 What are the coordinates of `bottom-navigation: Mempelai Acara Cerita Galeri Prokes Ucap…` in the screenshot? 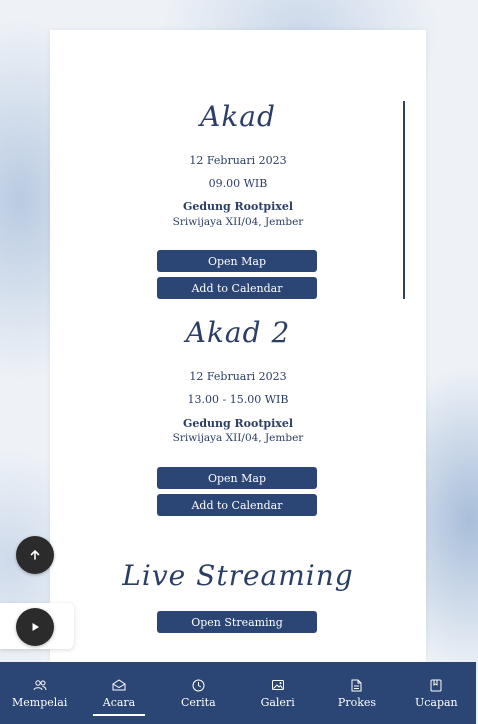 It's located at (238, 693).